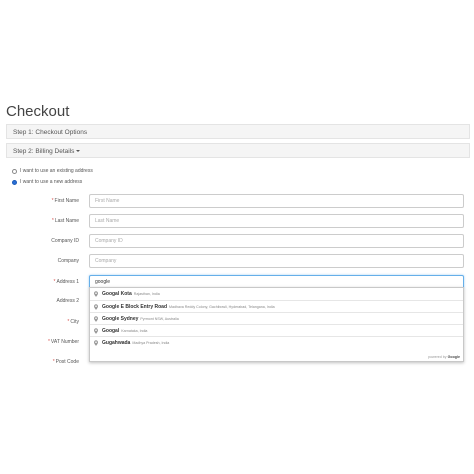  I want to click on post-code-label: *Post Code, so click(65, 362).